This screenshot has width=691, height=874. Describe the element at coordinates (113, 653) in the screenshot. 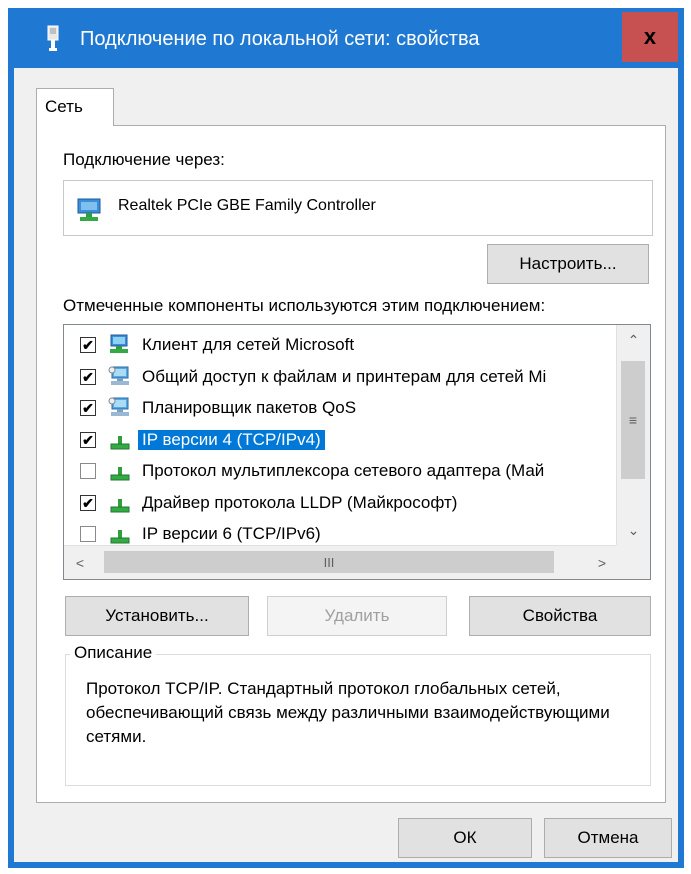

I see `description-legend: Описание` at that location.